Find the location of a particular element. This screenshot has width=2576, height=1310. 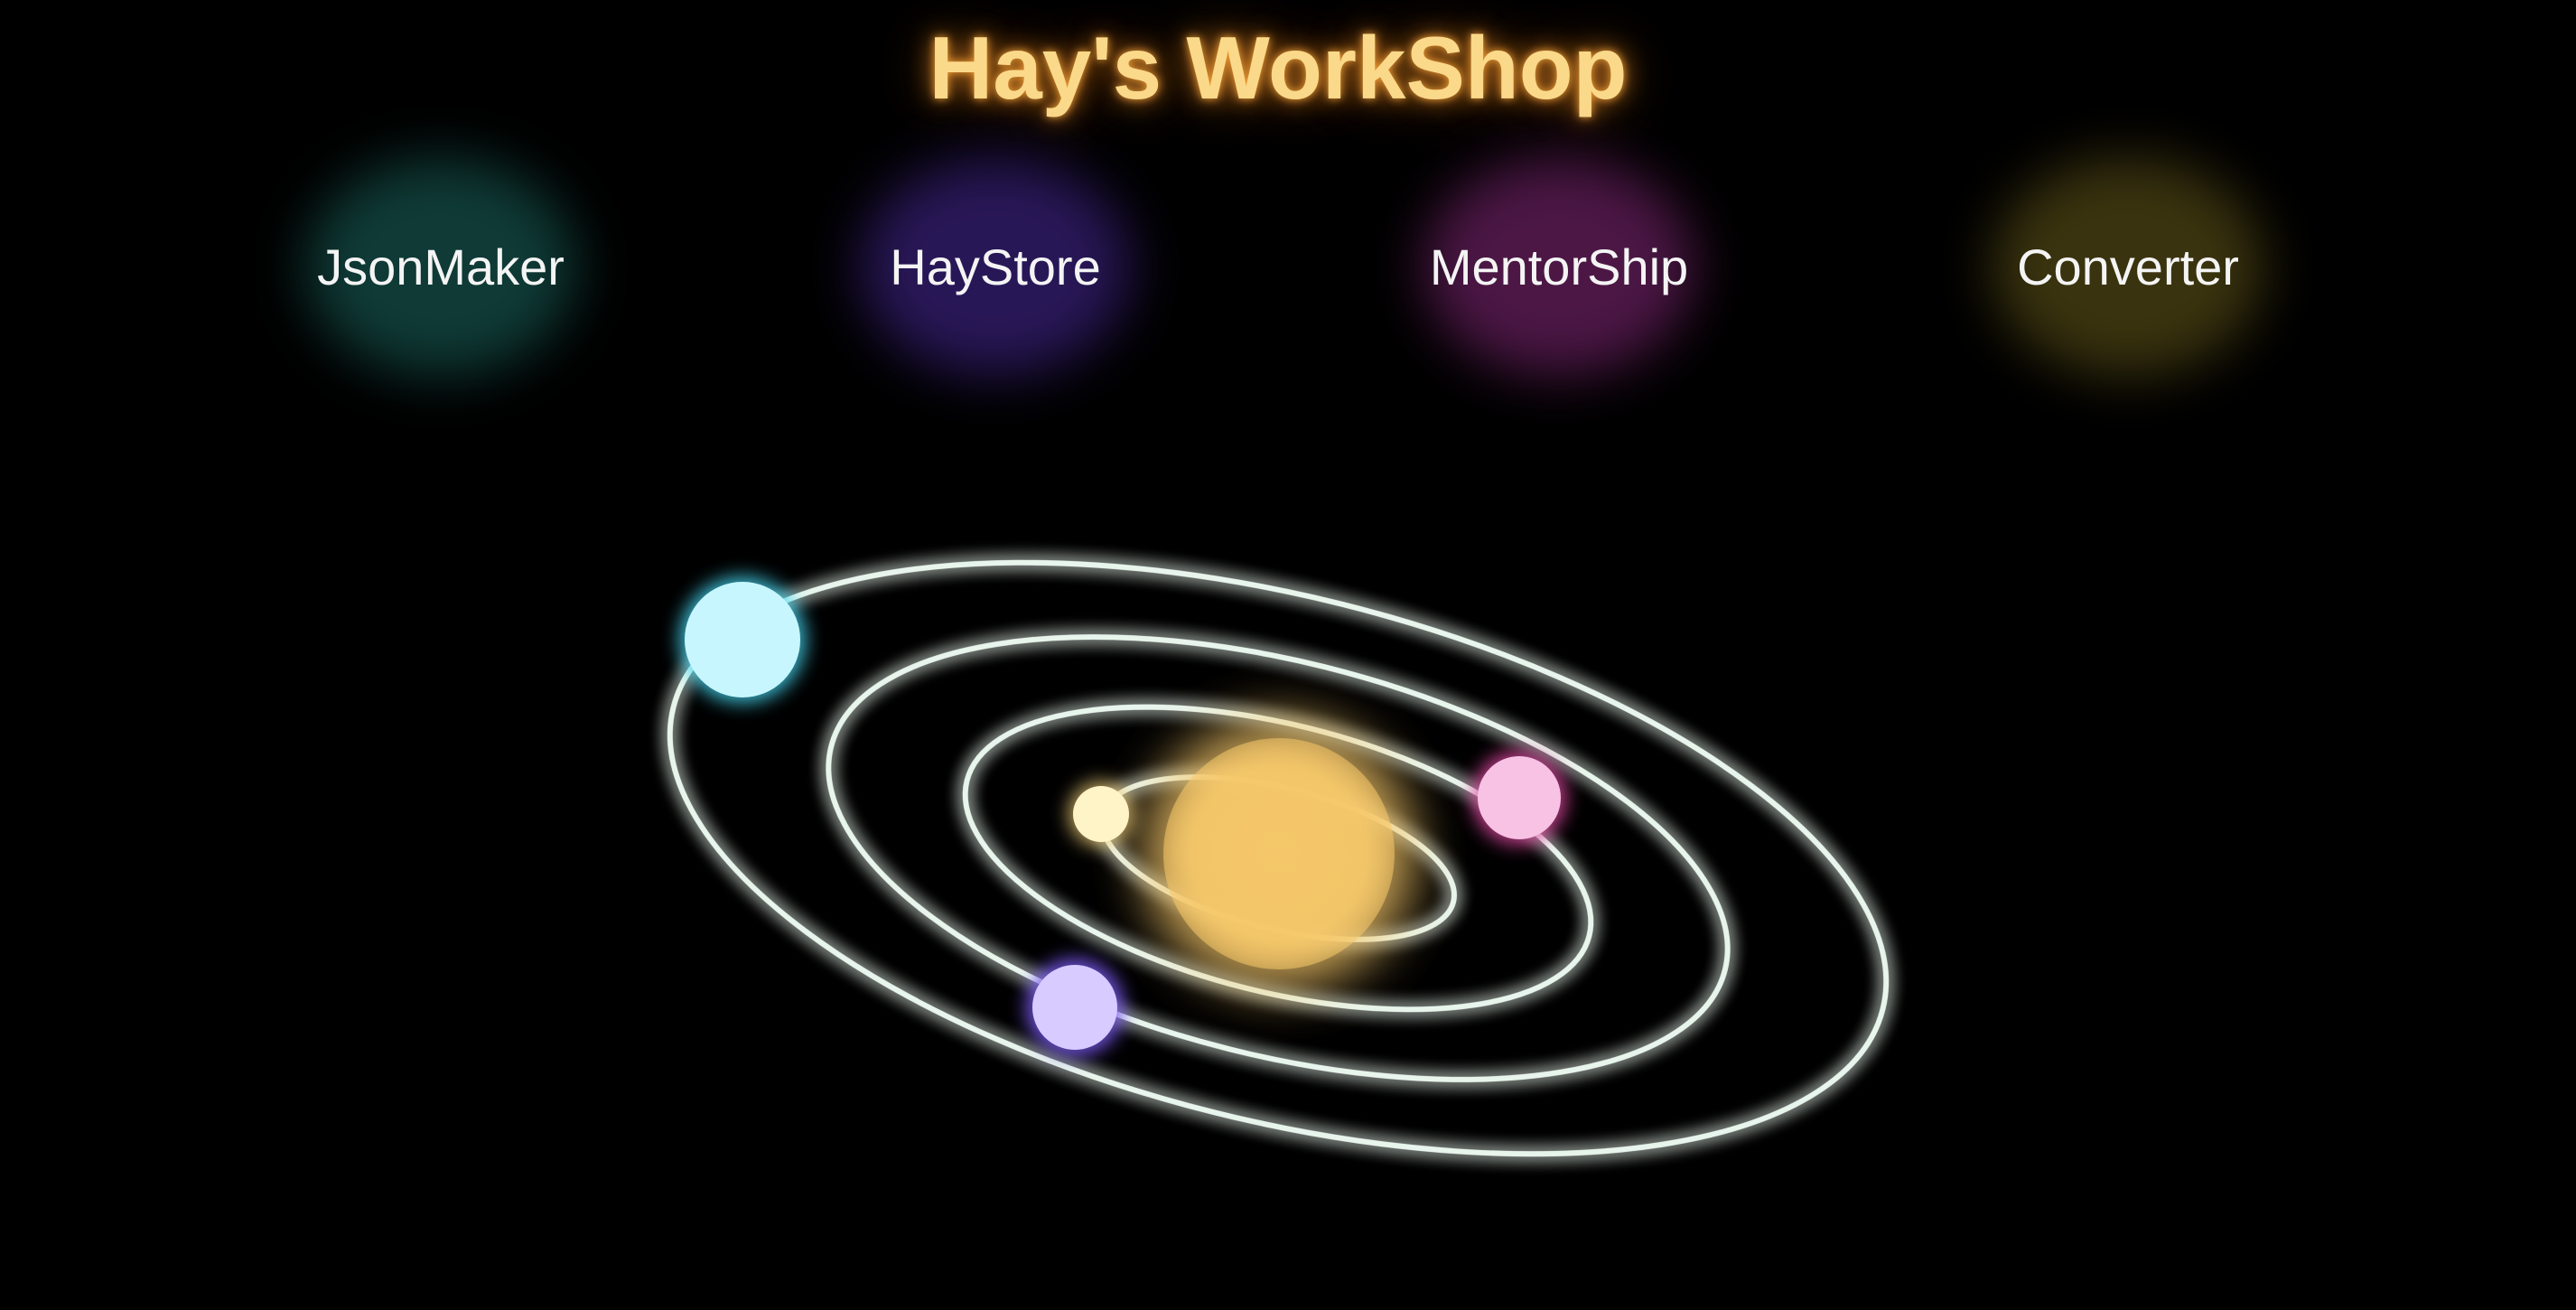

planet-cream is located at coordinates (1101, 814).